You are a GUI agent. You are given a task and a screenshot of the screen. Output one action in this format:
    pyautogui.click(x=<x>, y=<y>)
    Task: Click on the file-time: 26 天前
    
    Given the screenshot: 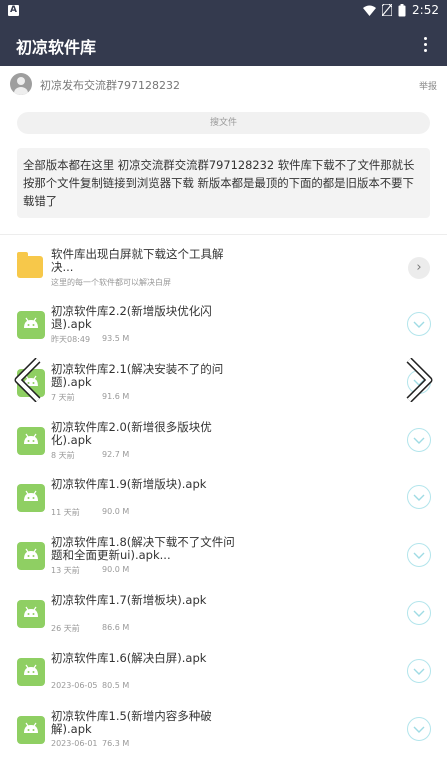 What is the action you would take?
    pyautogui.click(x=65, y=628)
    